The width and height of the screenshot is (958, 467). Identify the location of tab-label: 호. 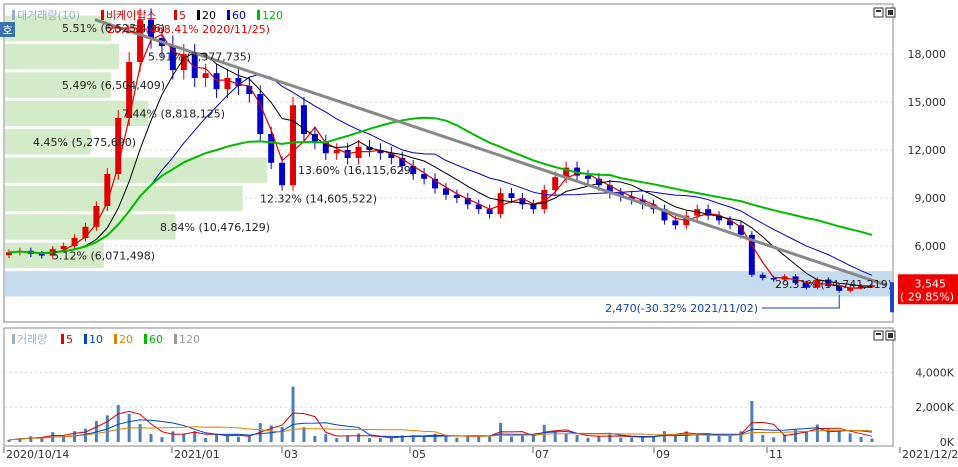
(7, 30).